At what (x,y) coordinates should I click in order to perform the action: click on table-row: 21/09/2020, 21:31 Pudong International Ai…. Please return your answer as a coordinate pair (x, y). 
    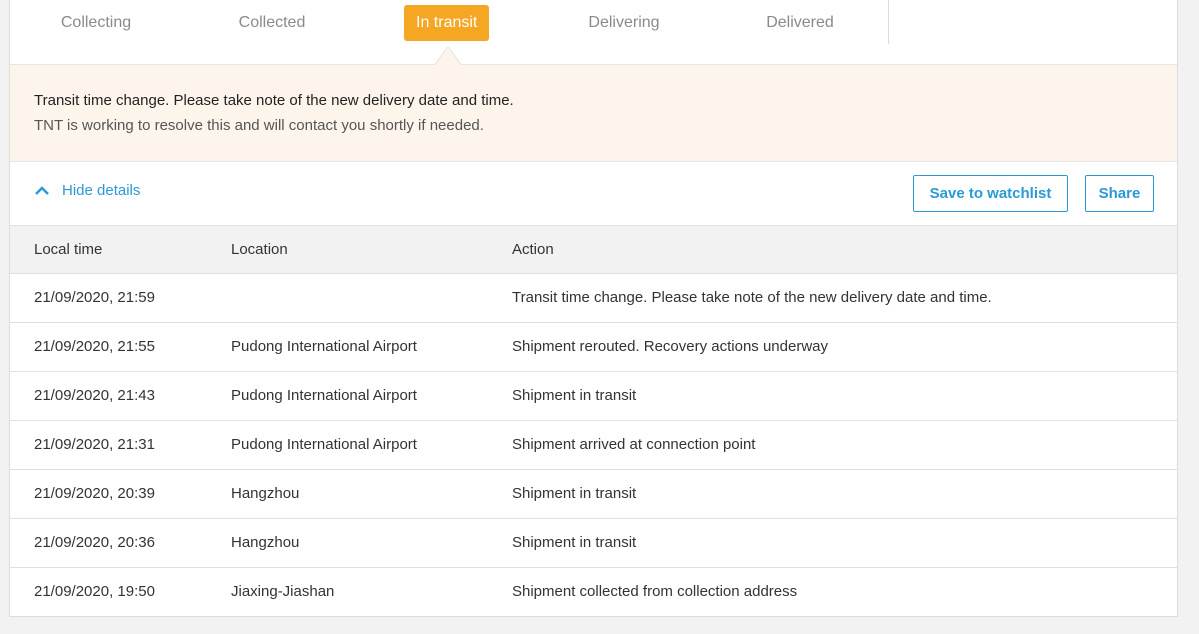
    Looking at the image, I should click on (593, 445).